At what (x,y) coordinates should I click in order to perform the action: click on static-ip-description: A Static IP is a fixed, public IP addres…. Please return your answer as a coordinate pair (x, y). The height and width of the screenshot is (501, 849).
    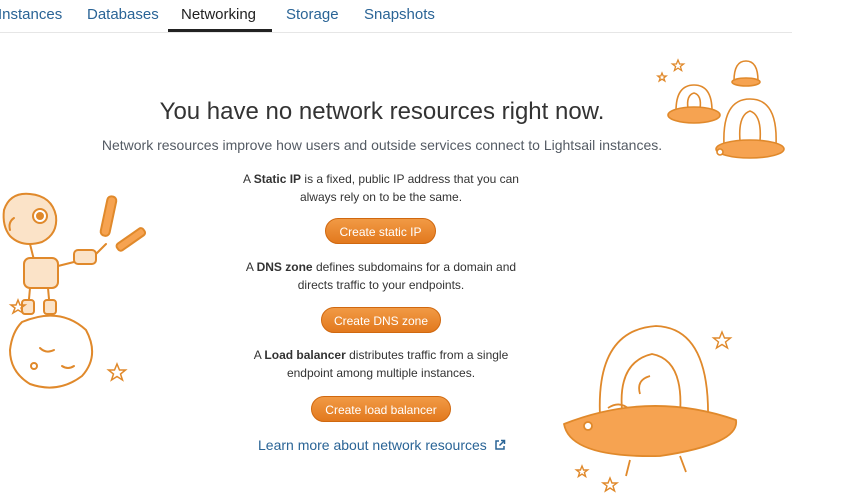
    Looking at the image, I should click on (381, 188).